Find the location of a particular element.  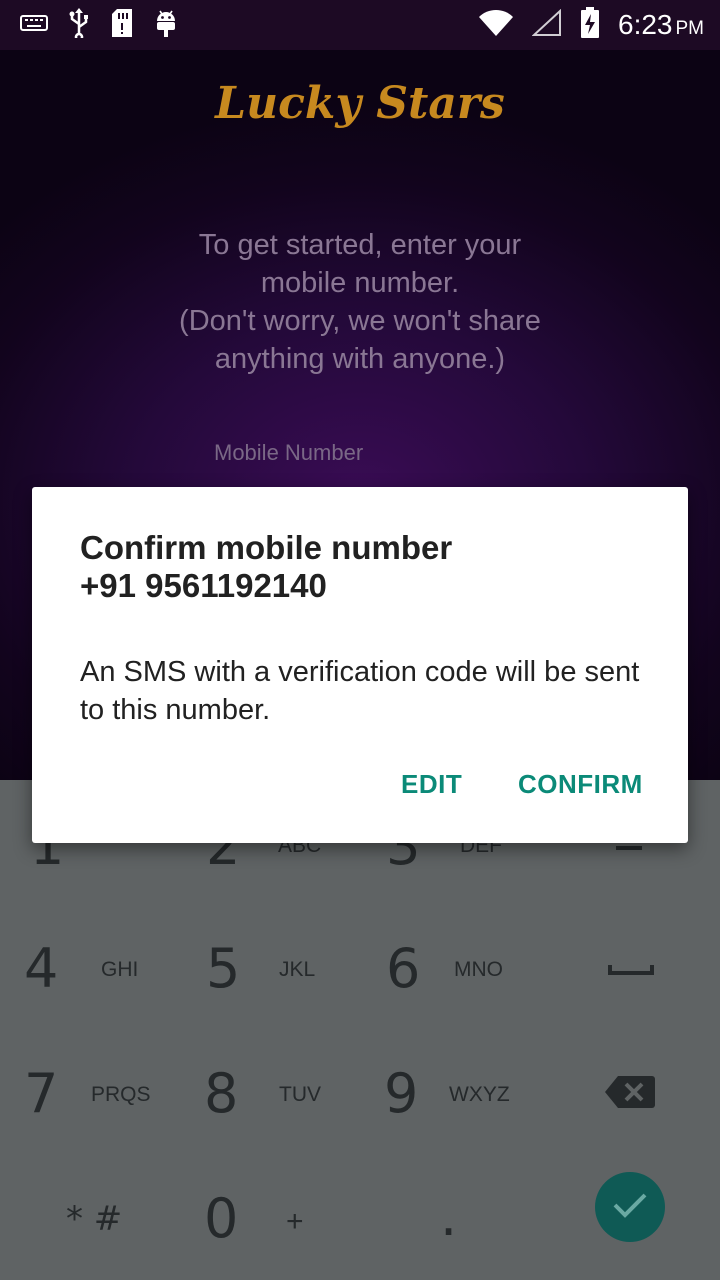

confirm-button: CONFIRM is located at coordinates (580, 784).